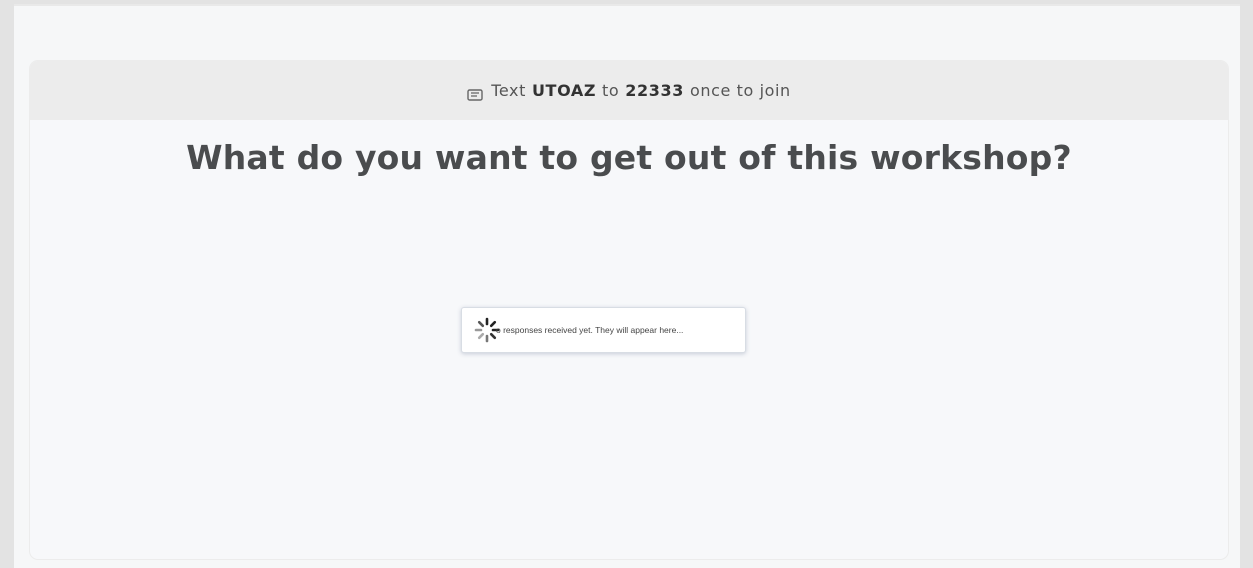 The height and width of the screenshot is (568, 1253). Describe the element at coordinates (611, 90) in the screenshot. I see `join-middle-text: to` at that location.